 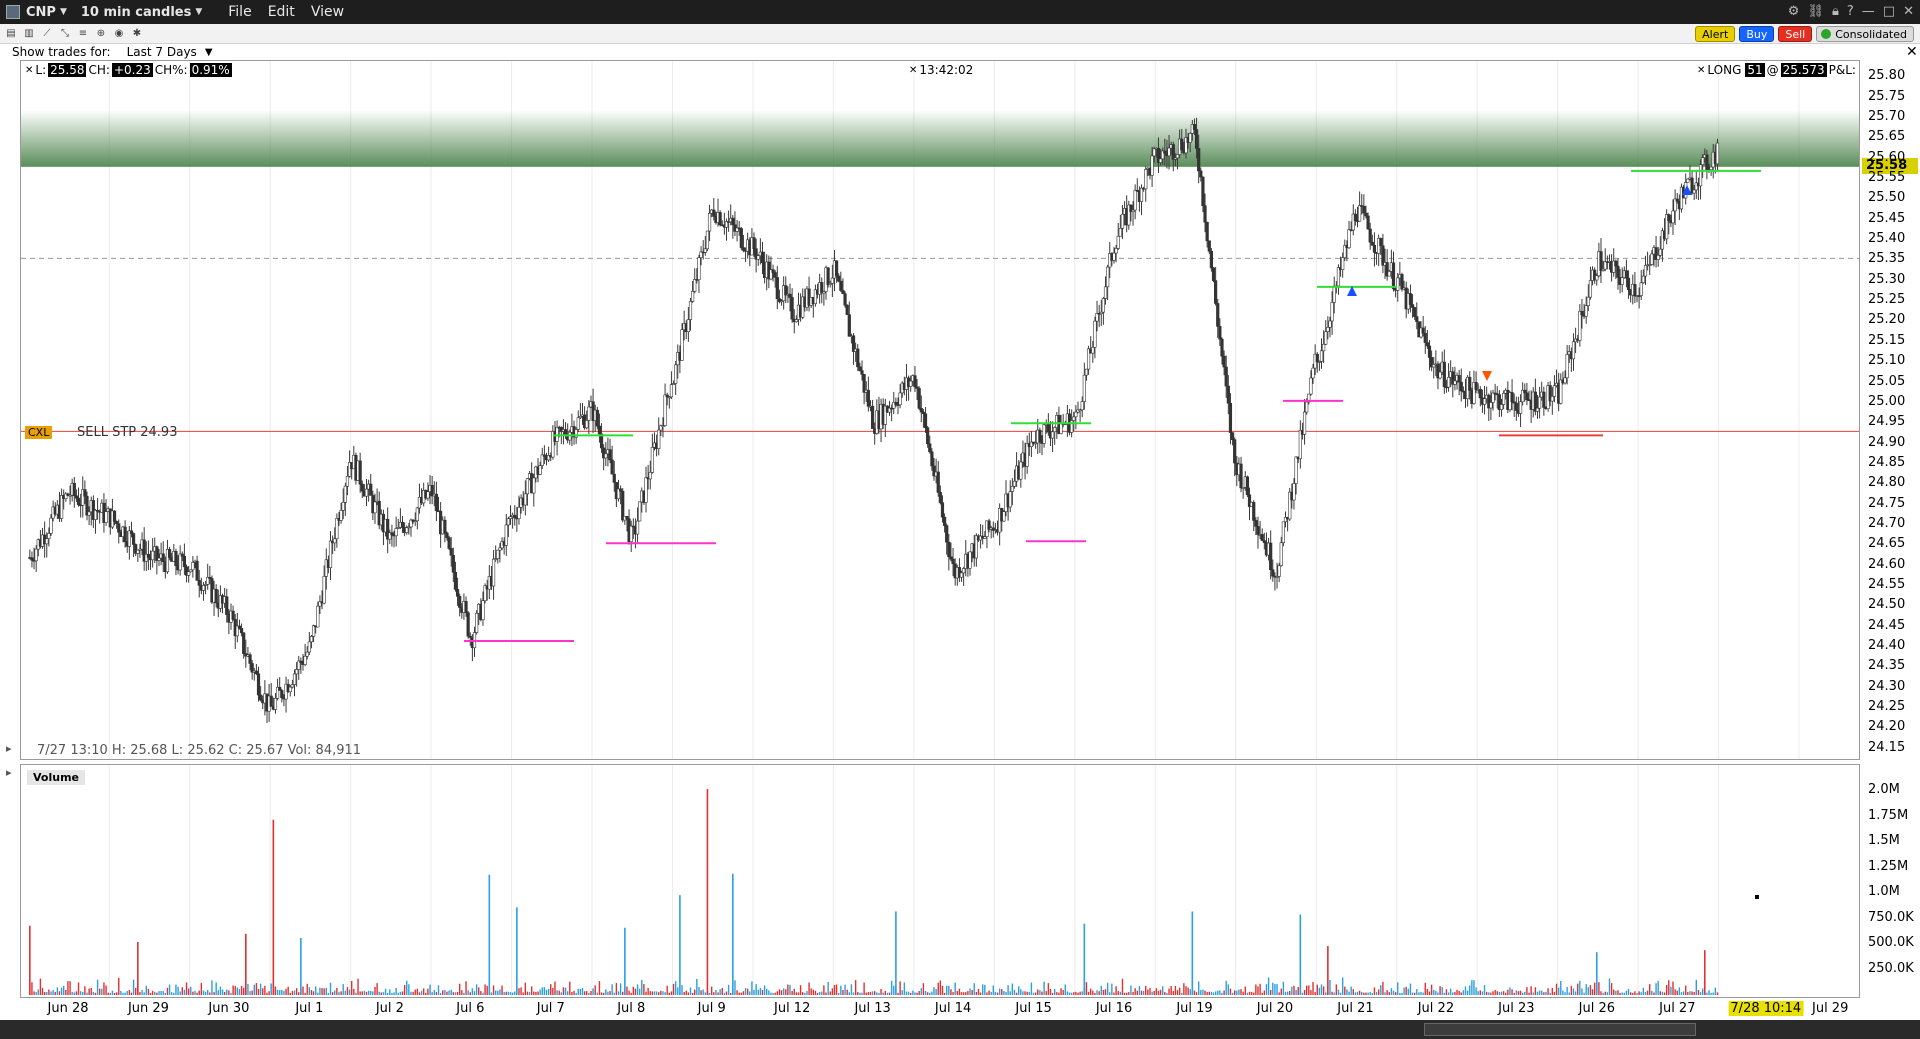 What do you see at coordinates (1865, 34) in the screenshot?
I see `consolidated-button: Consolidated` at bounding box center [1865, 34].